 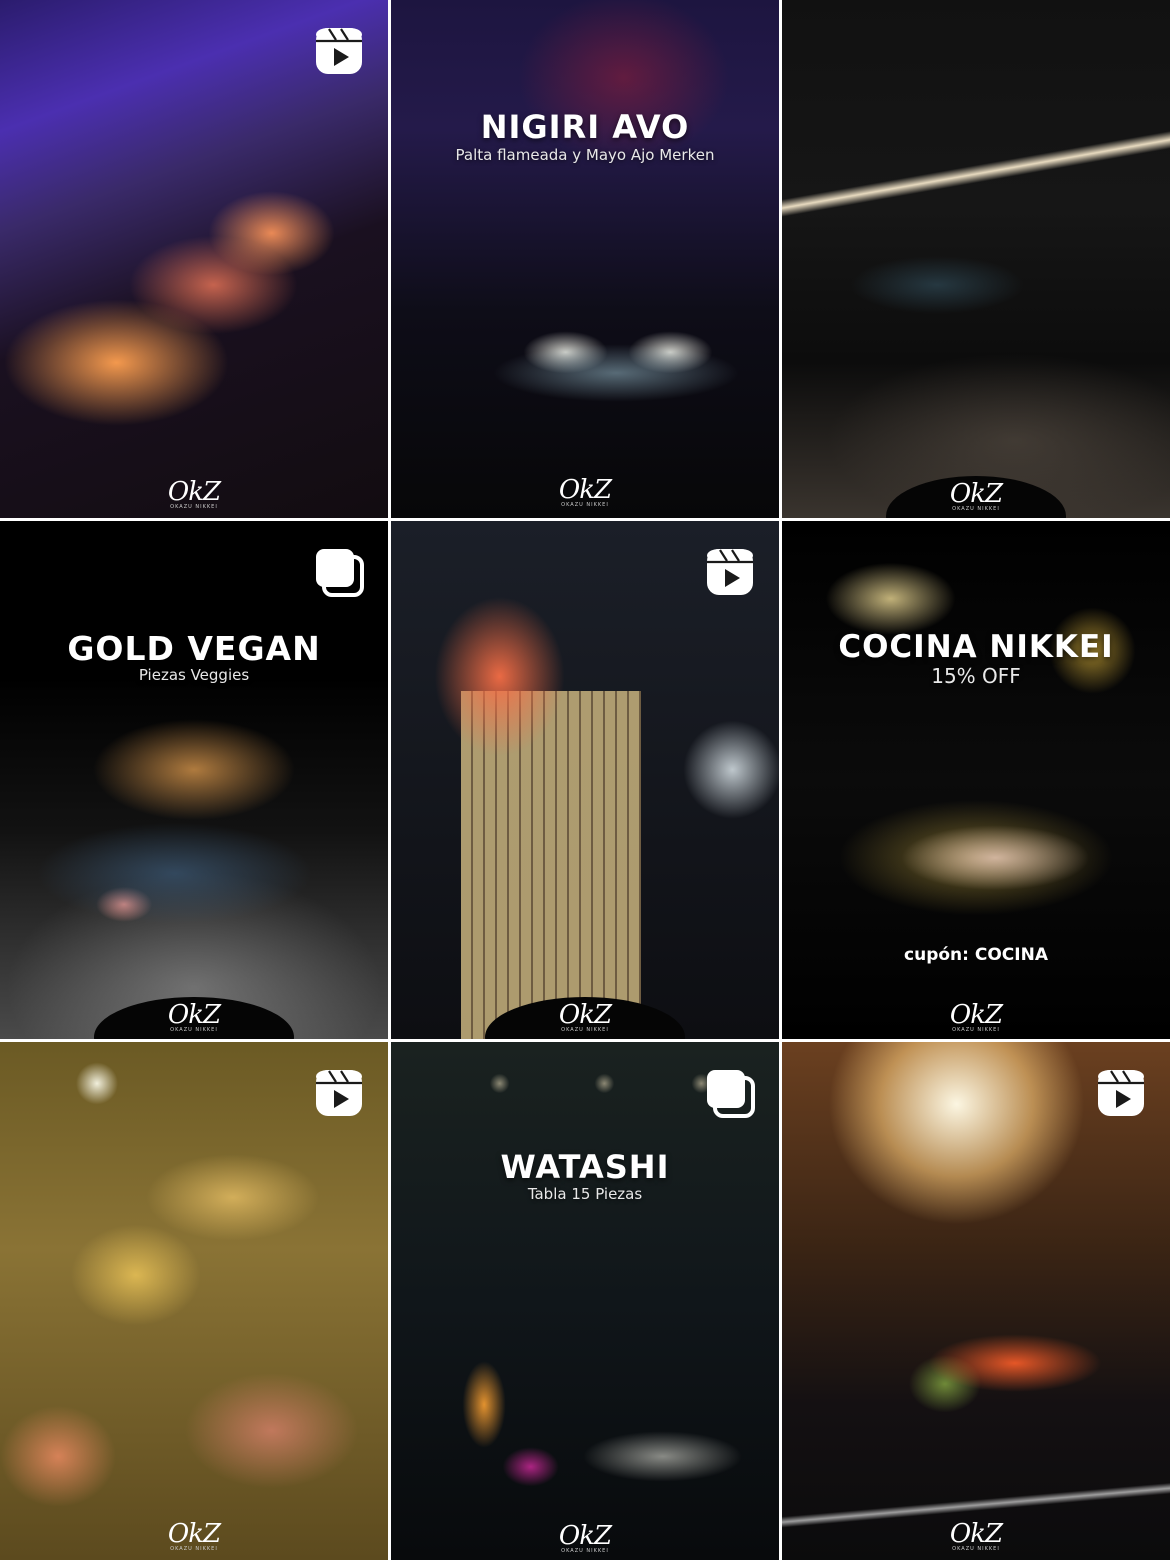 What do you see at coordinates (585, 1167) in the screenshot?
I see `post-title: WATASHI` at bounding box center [585, 1167].